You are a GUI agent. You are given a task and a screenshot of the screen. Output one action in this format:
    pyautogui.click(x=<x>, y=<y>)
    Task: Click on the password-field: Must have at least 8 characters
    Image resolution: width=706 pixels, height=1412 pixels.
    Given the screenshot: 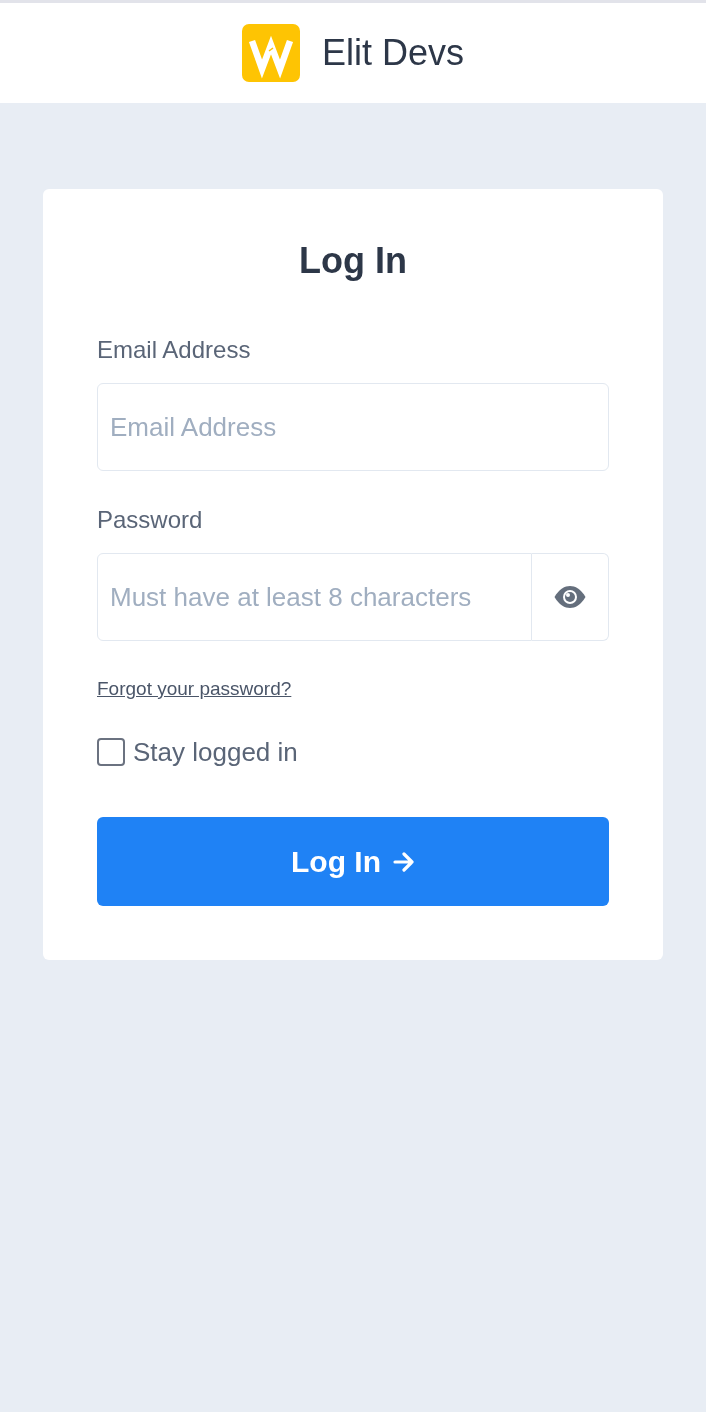 What is the action you would take?
    pyautogui.click(x=314, y=597)
    